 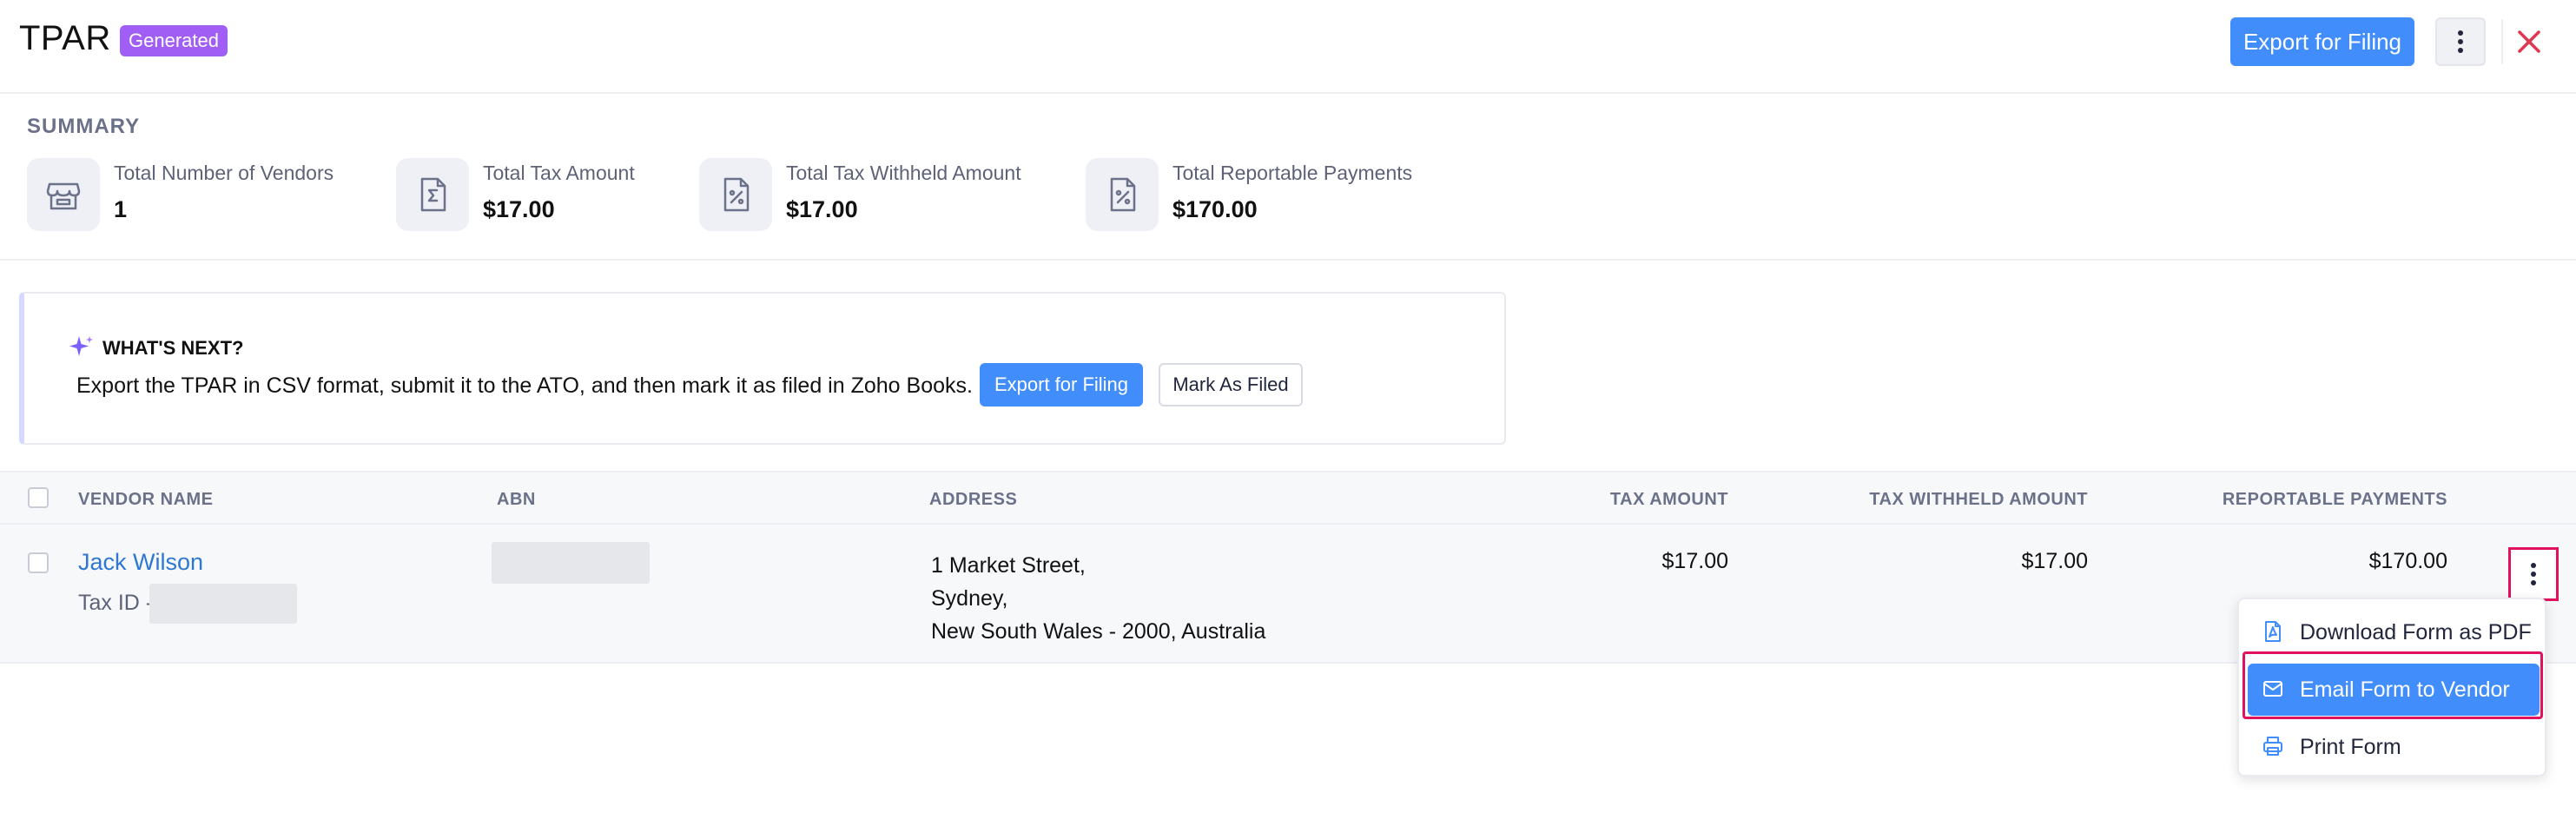 What do you see at coordinates (81, 346) in the screenshot?
I see `sparkle-icon` at bounding box center [81, 346].